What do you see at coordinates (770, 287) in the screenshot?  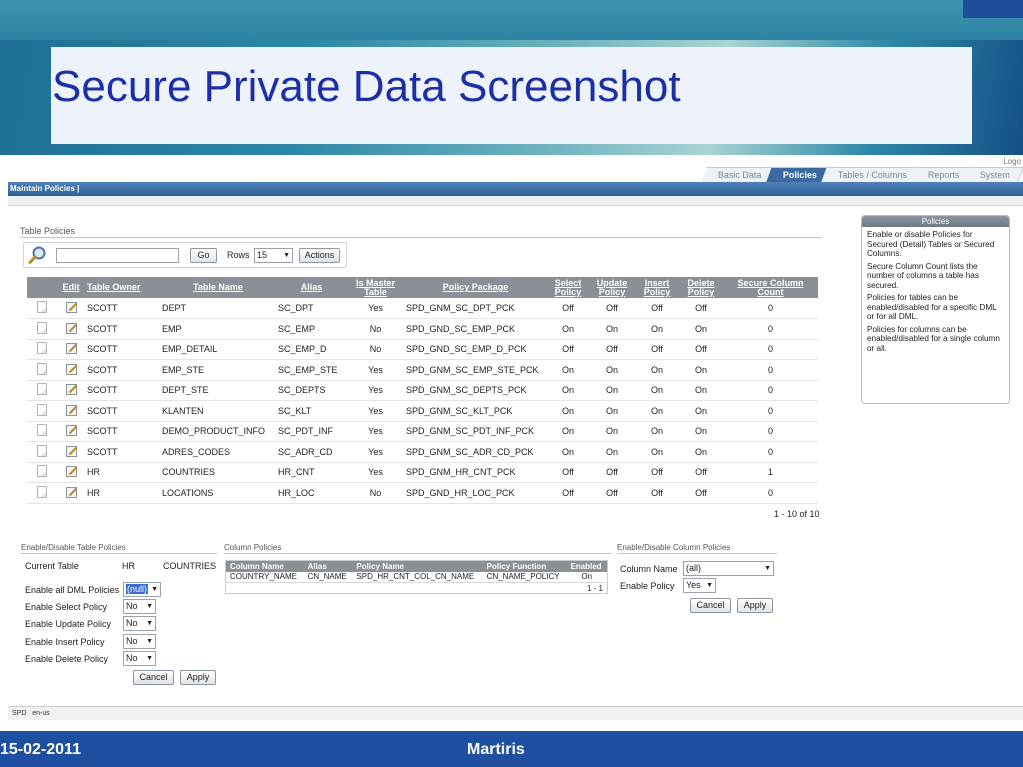 I see `col-secure-count: Secure Column Count` at bounding box center [770, 287].